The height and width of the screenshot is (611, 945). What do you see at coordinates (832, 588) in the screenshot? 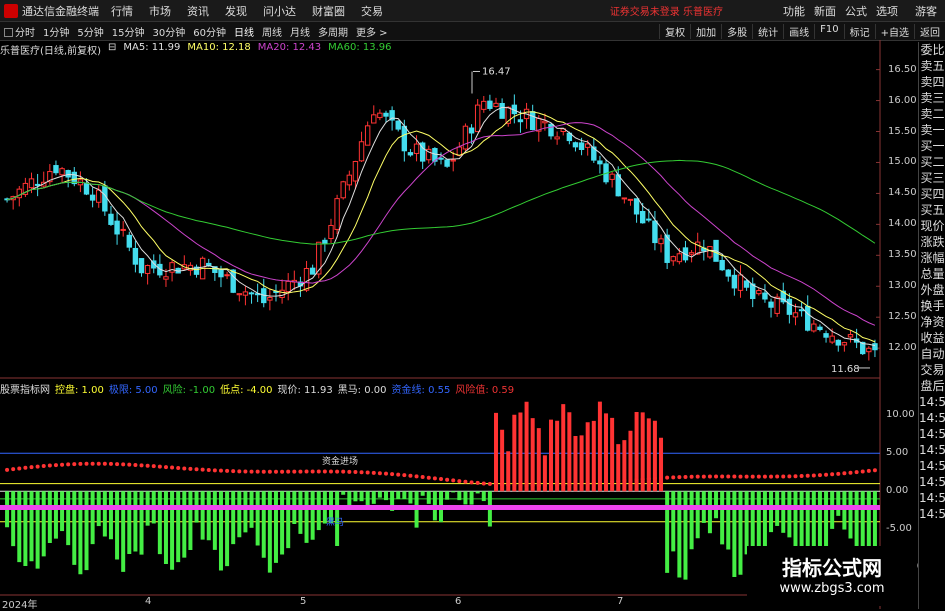
I see `watermark-url: www.zbgs3.com` at bounding box center [832, 588].